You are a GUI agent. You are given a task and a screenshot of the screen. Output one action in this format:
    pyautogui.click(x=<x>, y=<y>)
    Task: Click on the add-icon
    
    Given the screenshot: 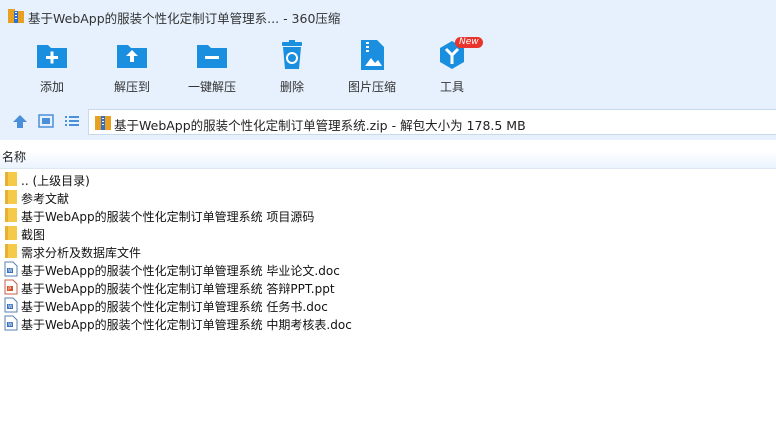 What is the action you would take?
    pyautogui.click(x=52, y=56)
    